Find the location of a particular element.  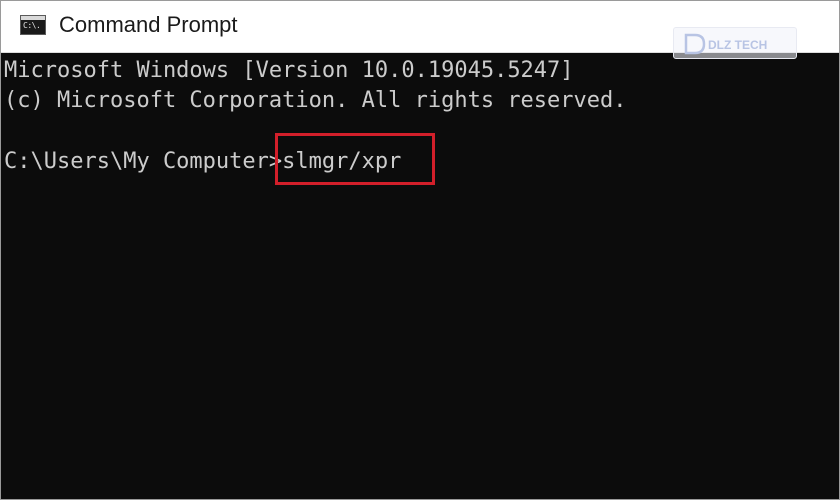

watermark-text: DLZ TECH is located at coordinates (737, 45).